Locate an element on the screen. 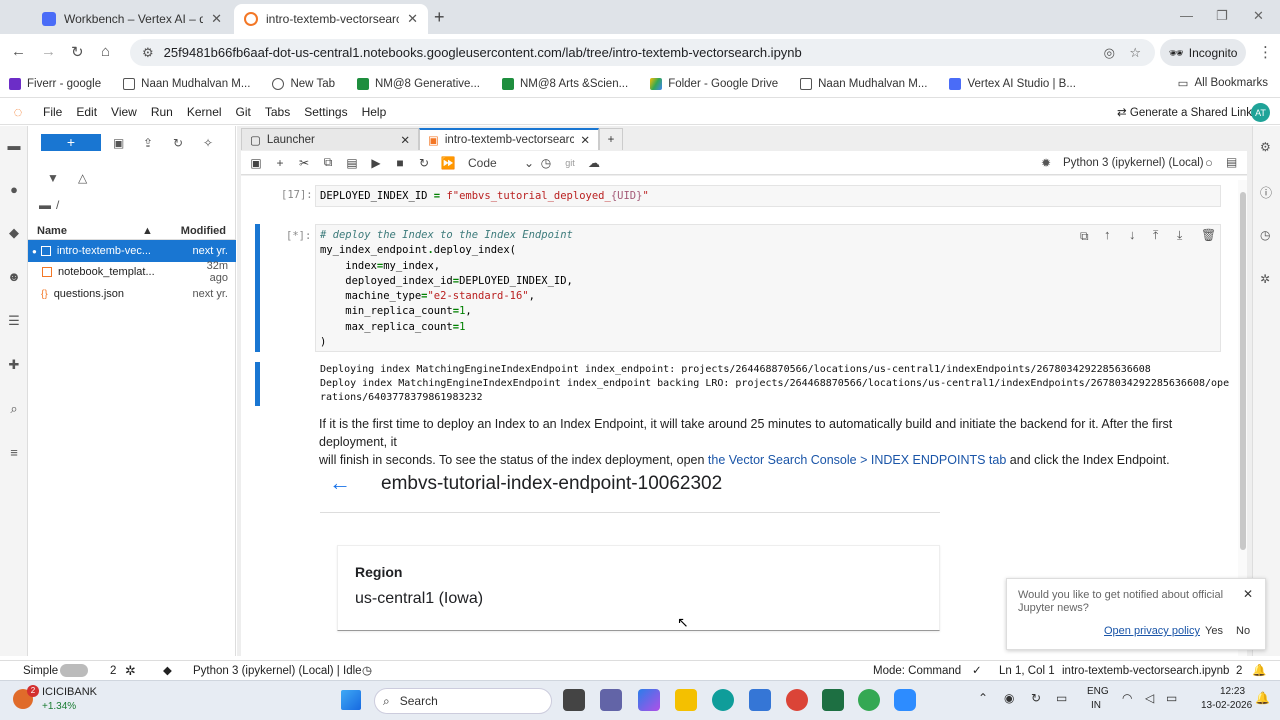 Image resolution: width=1280 pixels, height=720 pixels. site-info-icon: ⚙ is located at coordinates (148, 53).